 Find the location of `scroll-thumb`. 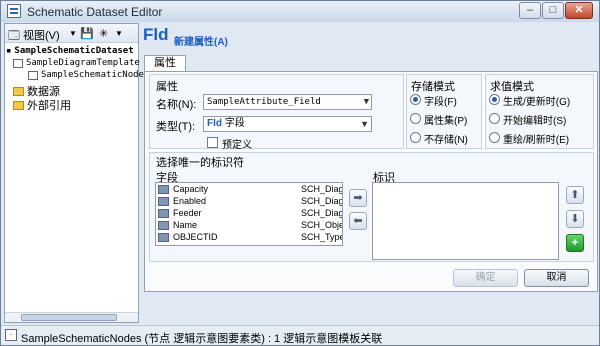

scroll-thumb is located at coordinates (69, 317).